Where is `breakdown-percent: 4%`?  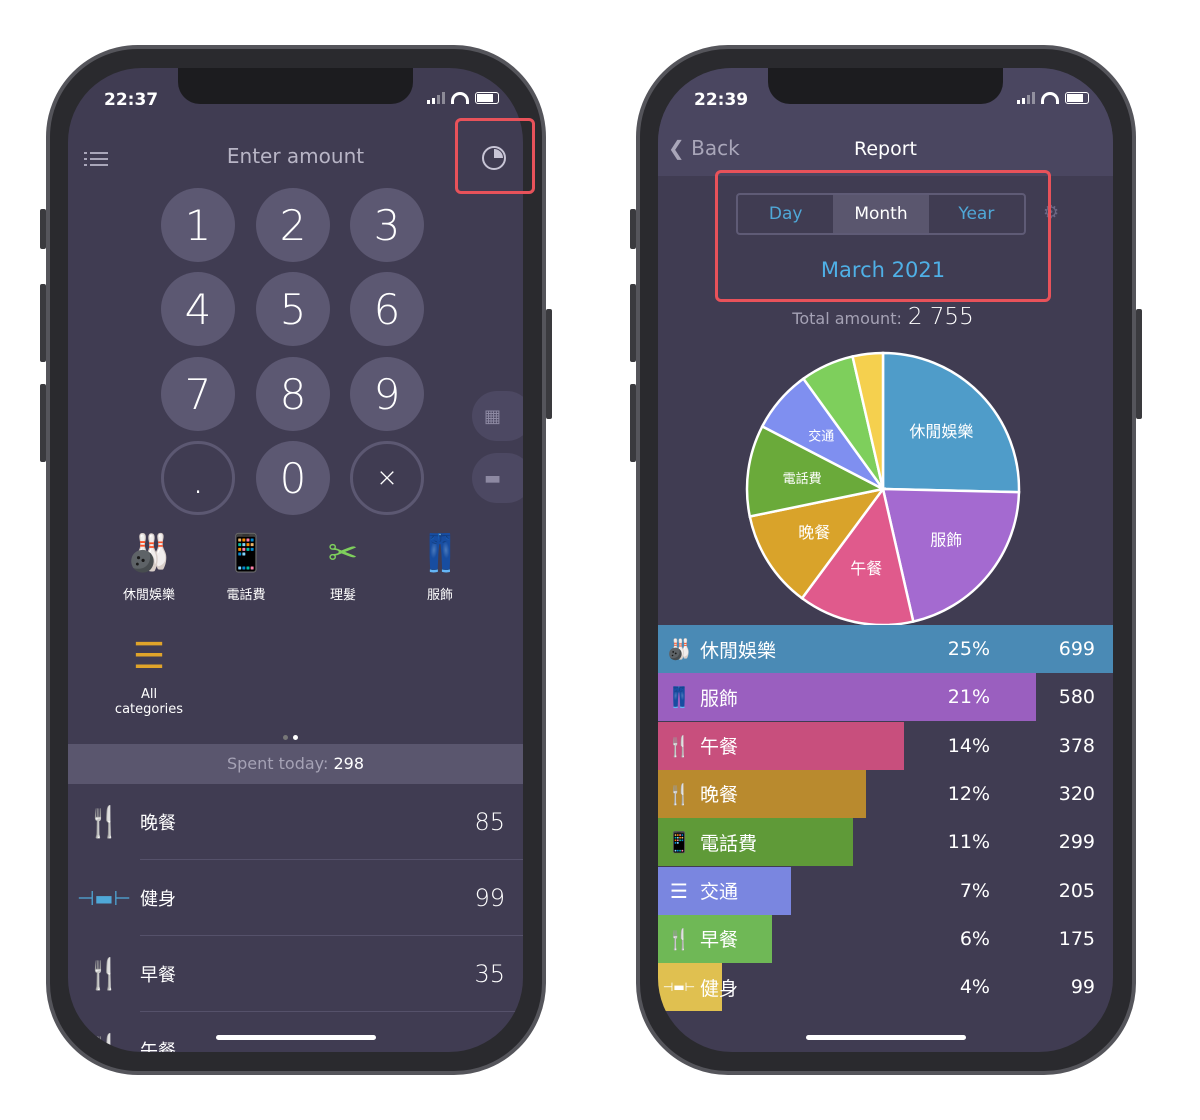
breakdown-percent: 4% is located at coordinates (974, 987).